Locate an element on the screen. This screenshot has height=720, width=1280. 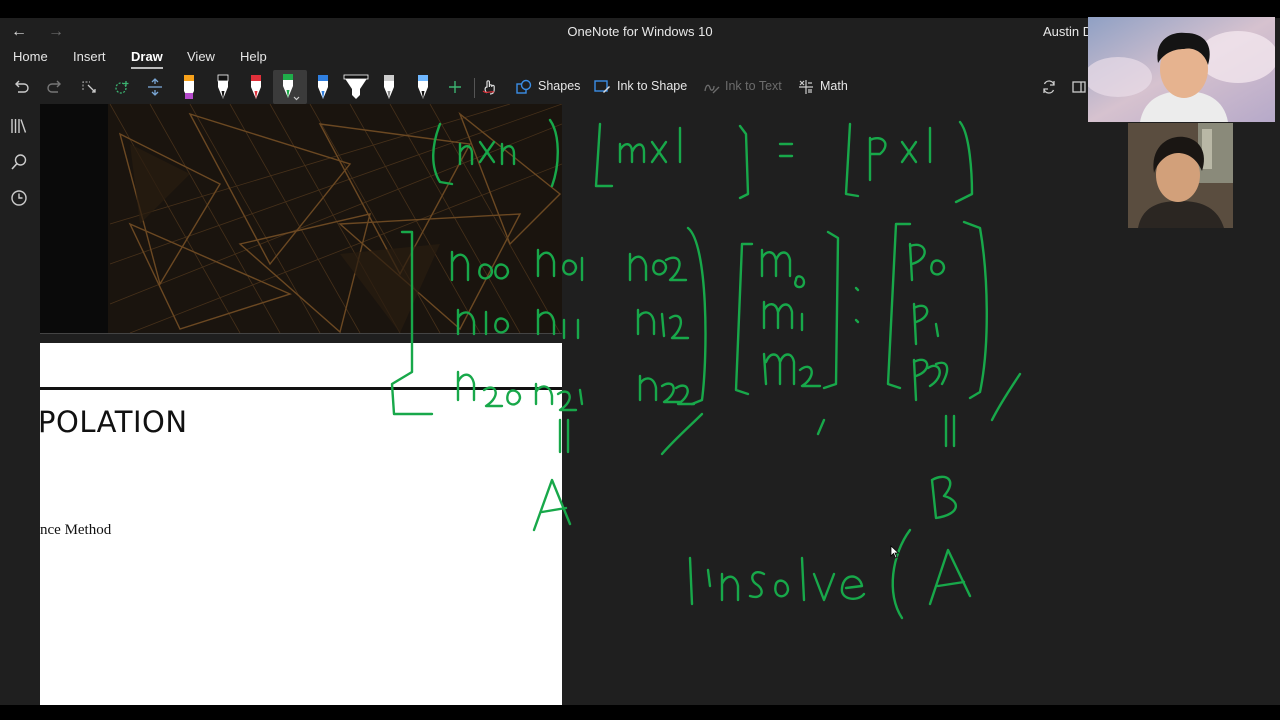
redo-icon is located at coordinates (55, 87).